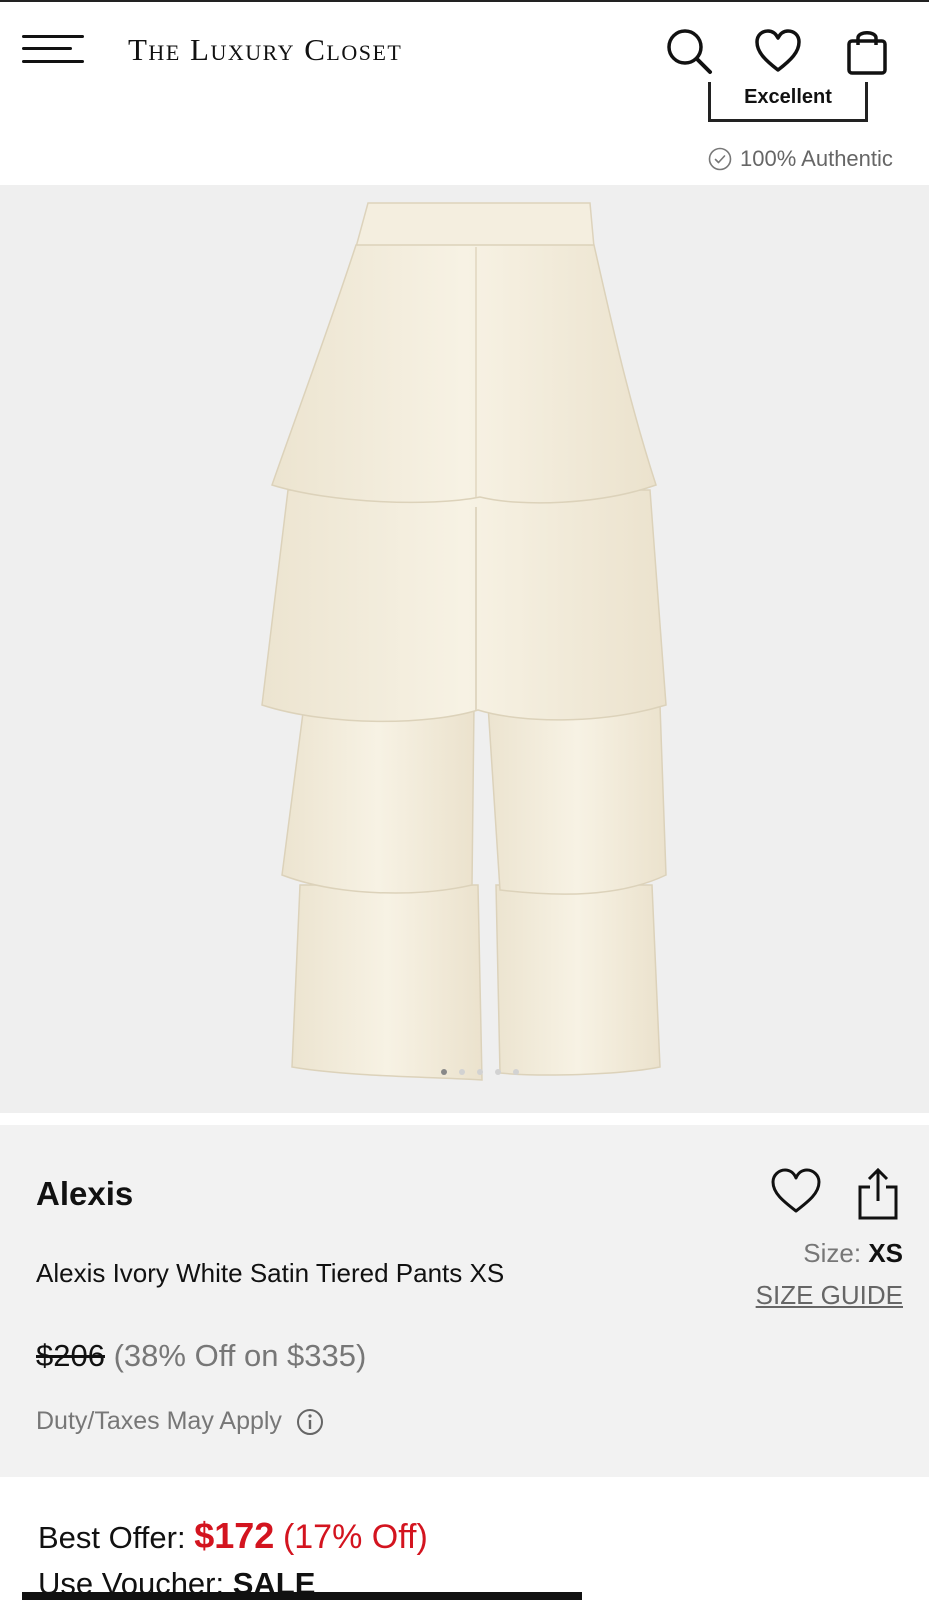 This screenshot has height=1600, width=929. What do you see at coordinates (112, 1537) in the screenshot?
I see `best-offer-label: Best Offer:` at bounding box center [112, 1537].